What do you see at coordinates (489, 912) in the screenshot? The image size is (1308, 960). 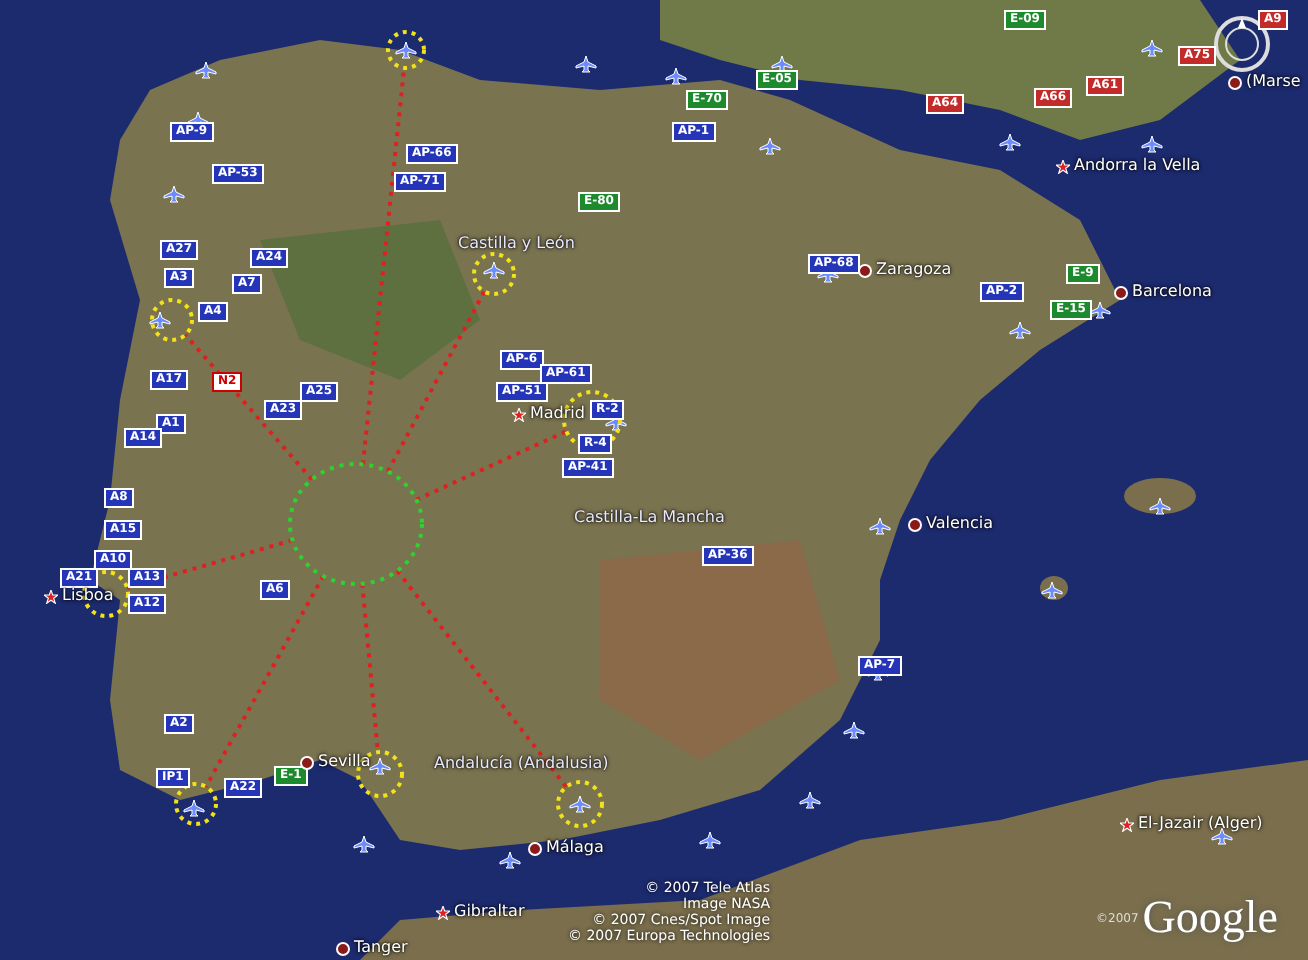 I see `place-label: Gibraltar` at bounding box center [489, 912].